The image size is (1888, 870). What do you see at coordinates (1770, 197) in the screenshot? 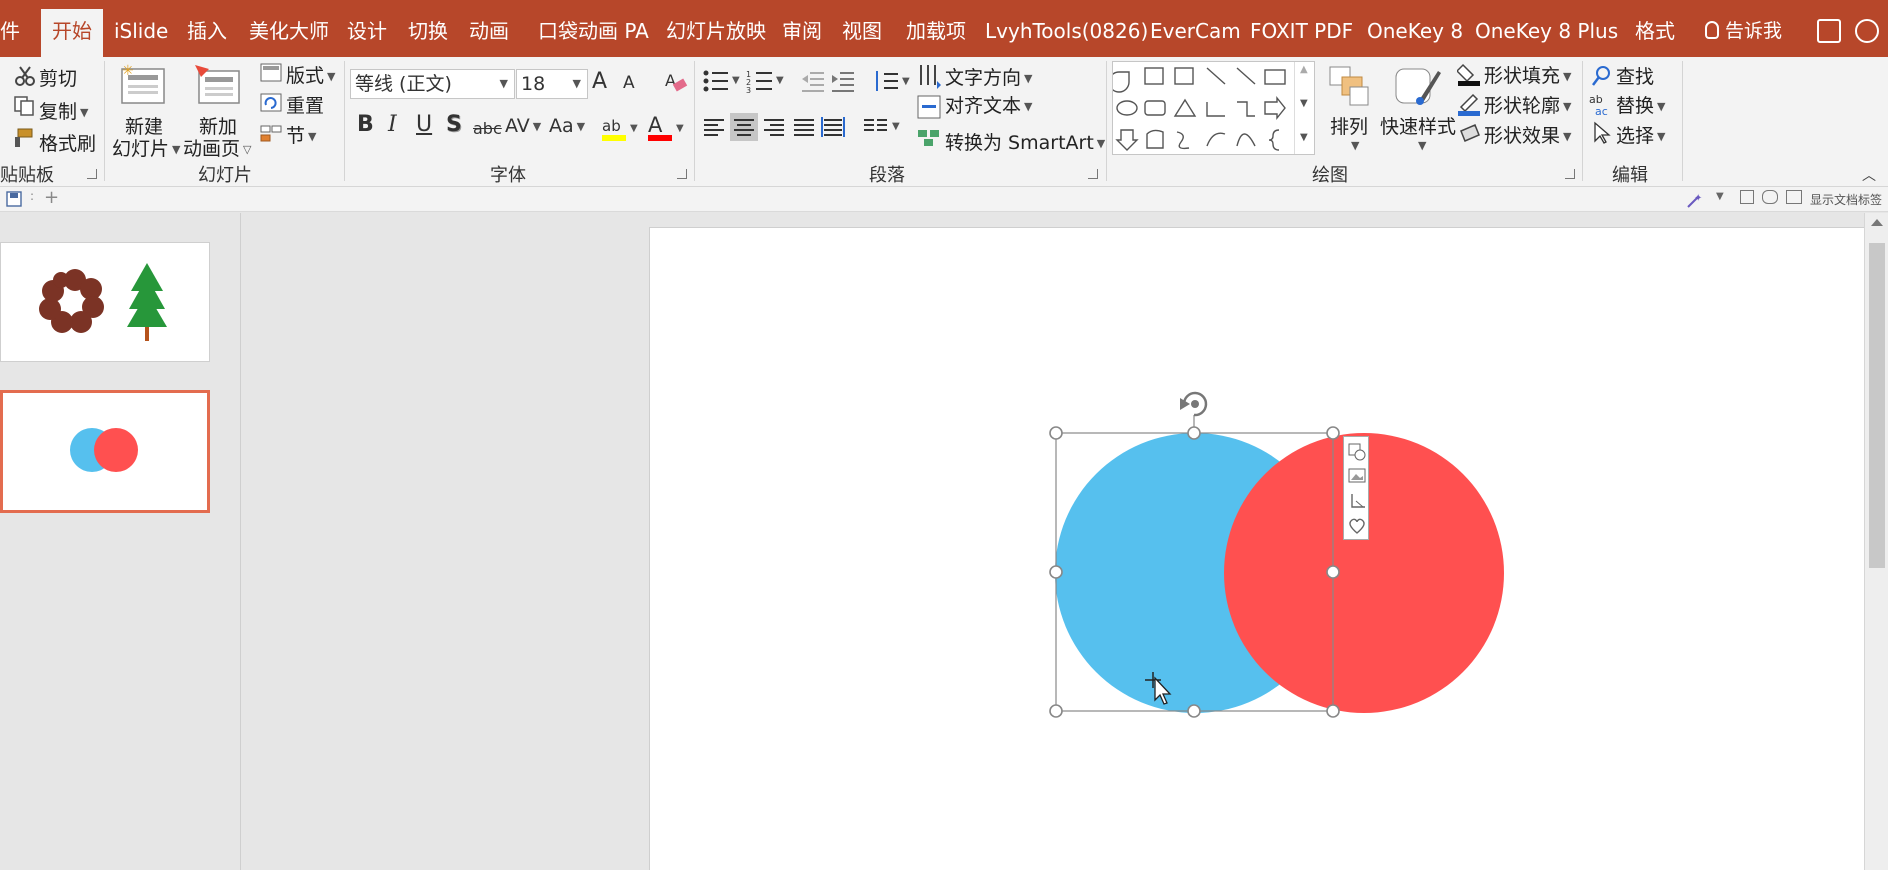
I see `comment-icon` at bounding box center [1770, 197].